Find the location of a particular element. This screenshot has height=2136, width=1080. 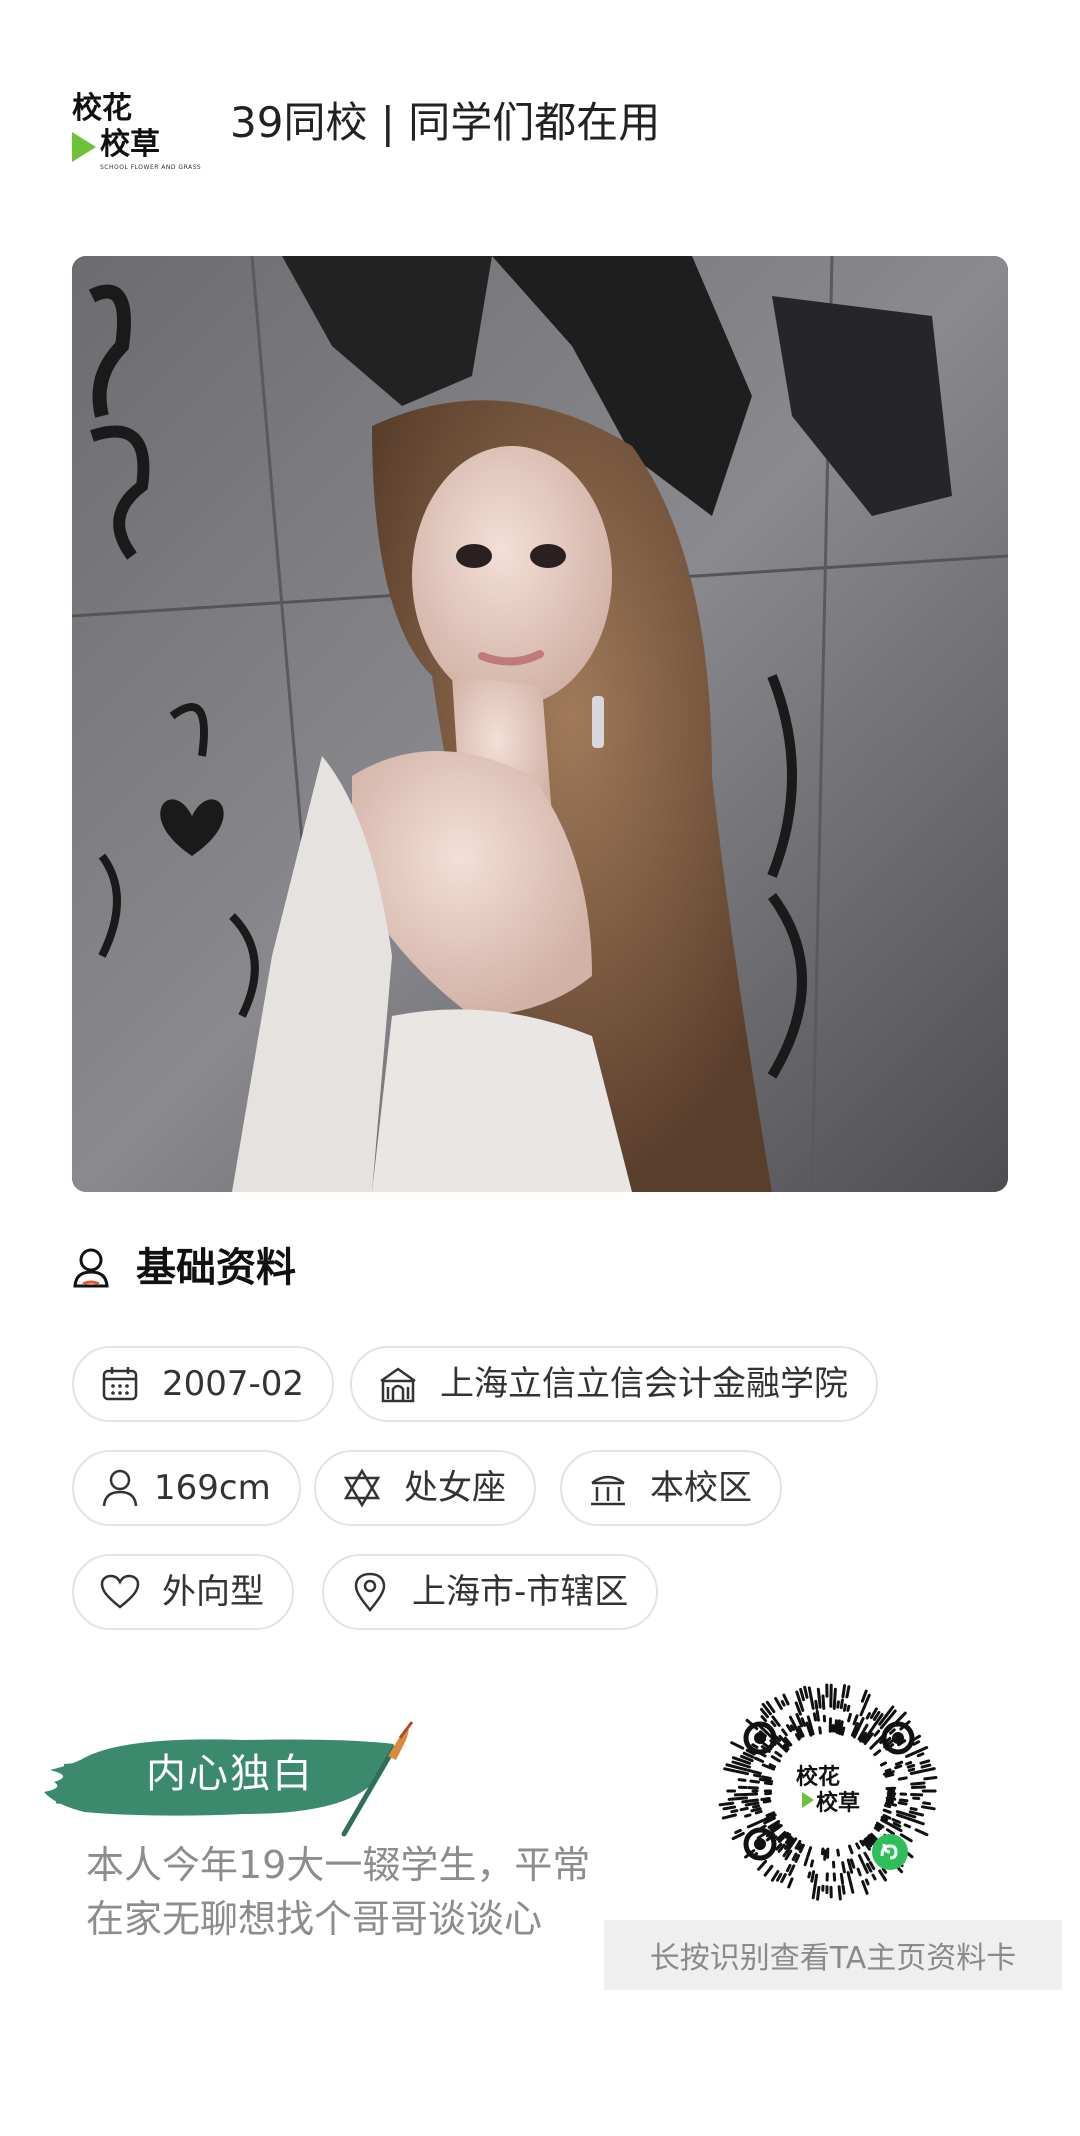

tag-zodiac: 处女座 is located at coordinates (425, 1488).